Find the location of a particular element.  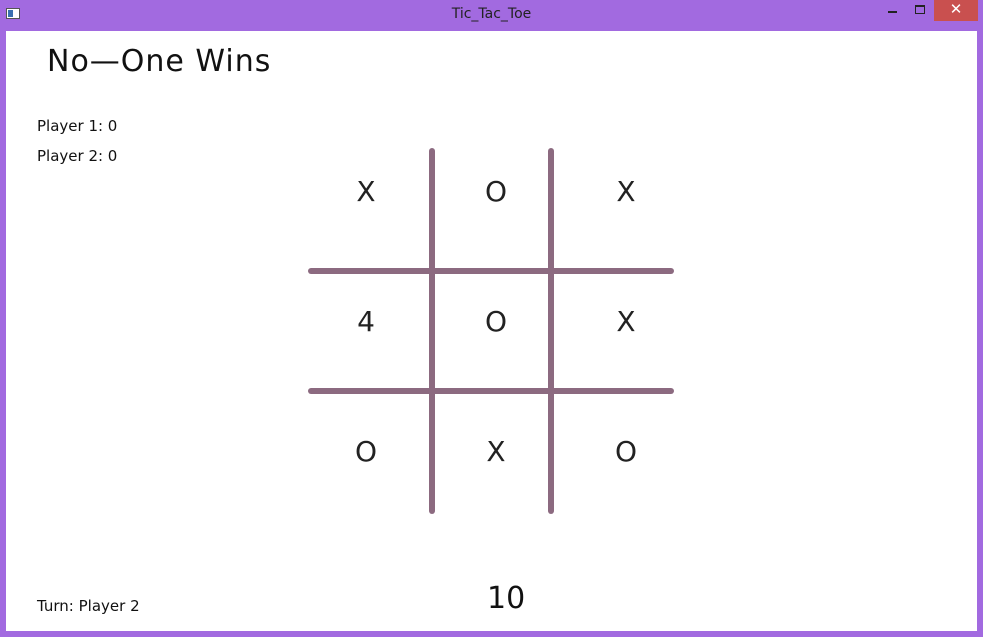

close-icon: ✕ is located at coordinates (956, 9).